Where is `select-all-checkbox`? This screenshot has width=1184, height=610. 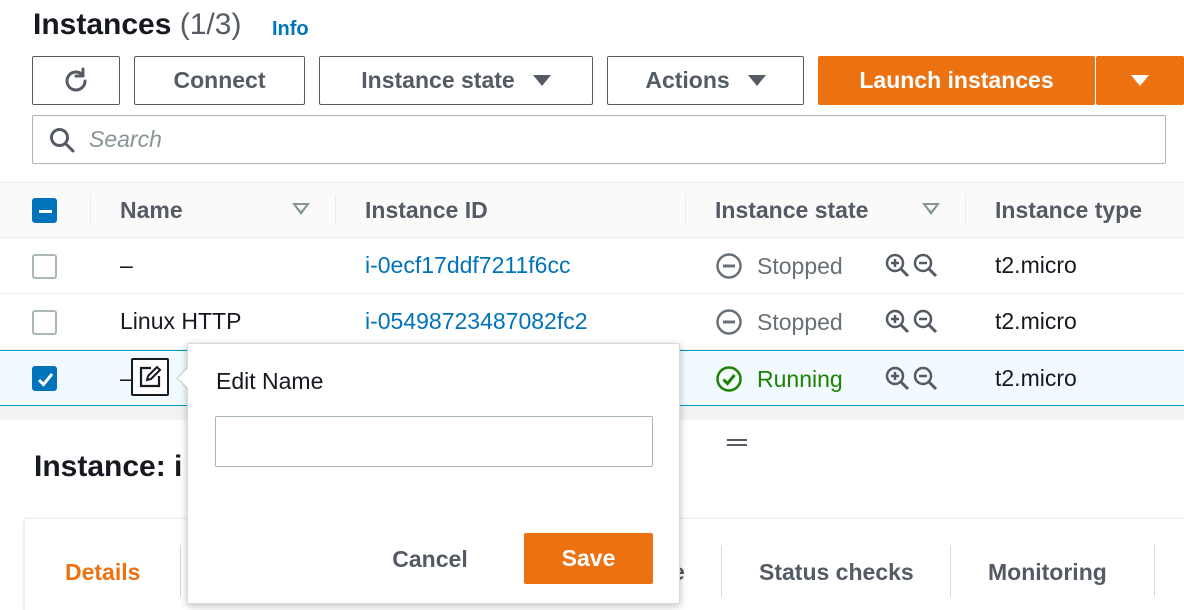
select-all-checkbox is located at coordinates (44, 210).